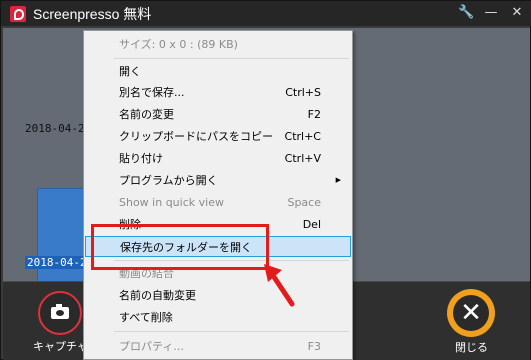 This screenshot has height=360, width=531. I want to click on window-title: Screenpresso 無料, so click(92, 14).